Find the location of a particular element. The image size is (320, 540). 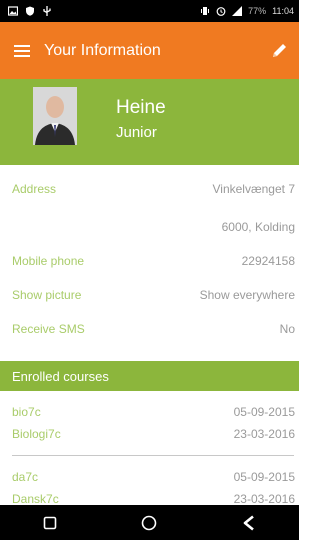

system-nav-bar is located at coordinates (149, 522).